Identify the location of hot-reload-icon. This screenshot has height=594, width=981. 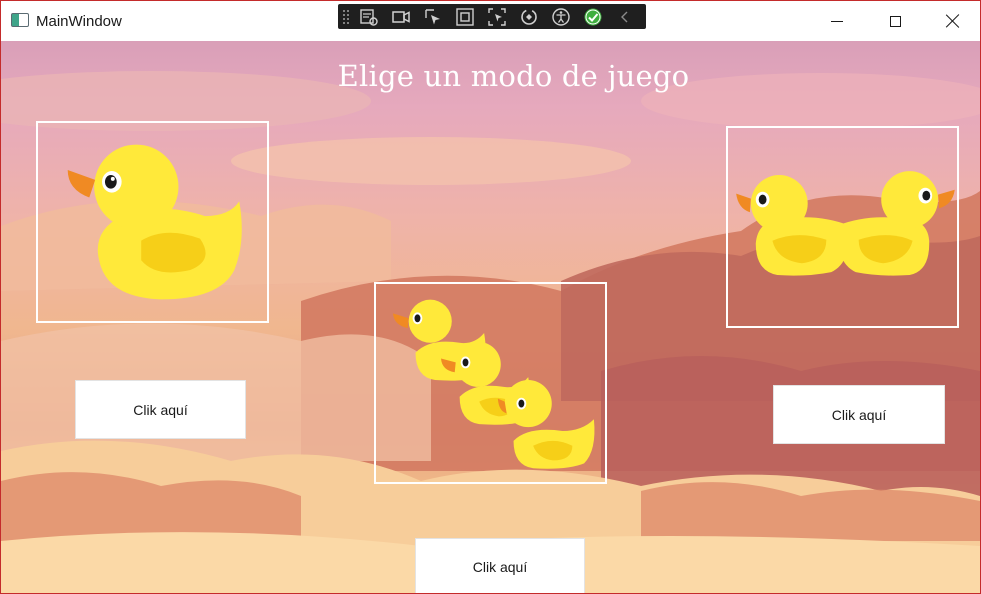
(529, 17).